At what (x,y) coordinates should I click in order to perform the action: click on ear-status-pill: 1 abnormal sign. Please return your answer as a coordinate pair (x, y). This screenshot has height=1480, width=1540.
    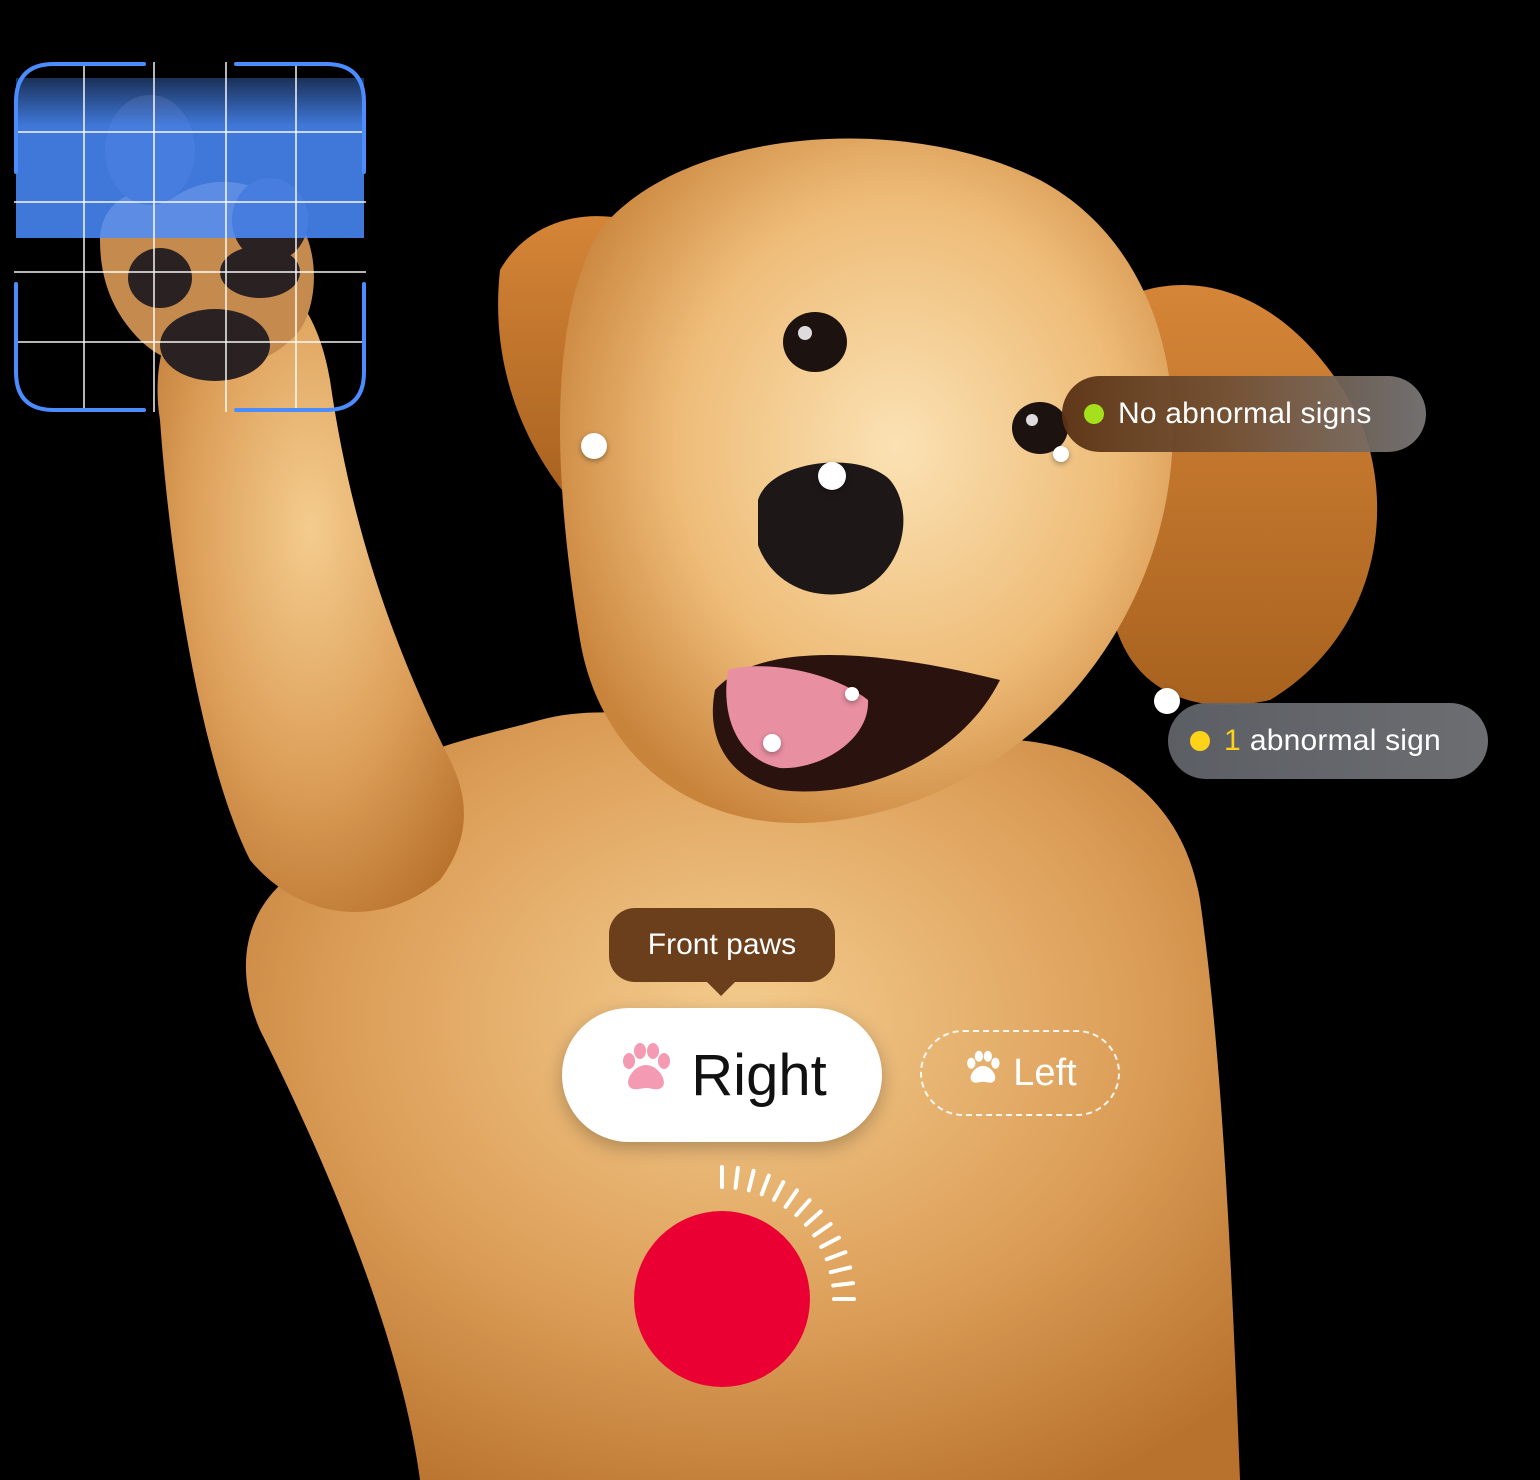
    Looking at the image, I should click on (1328, 741).